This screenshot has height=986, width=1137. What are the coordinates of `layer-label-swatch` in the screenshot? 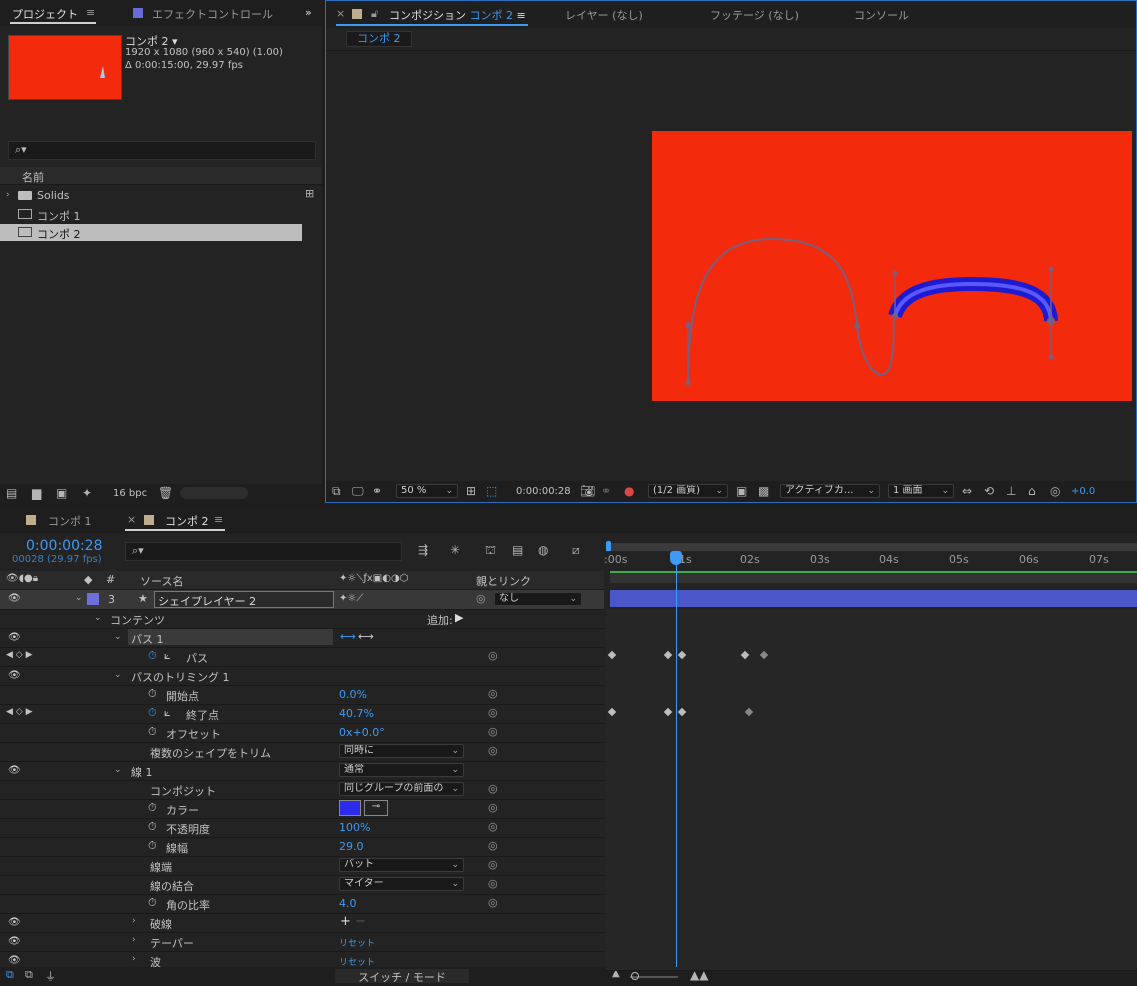 It's located at (93, 599).